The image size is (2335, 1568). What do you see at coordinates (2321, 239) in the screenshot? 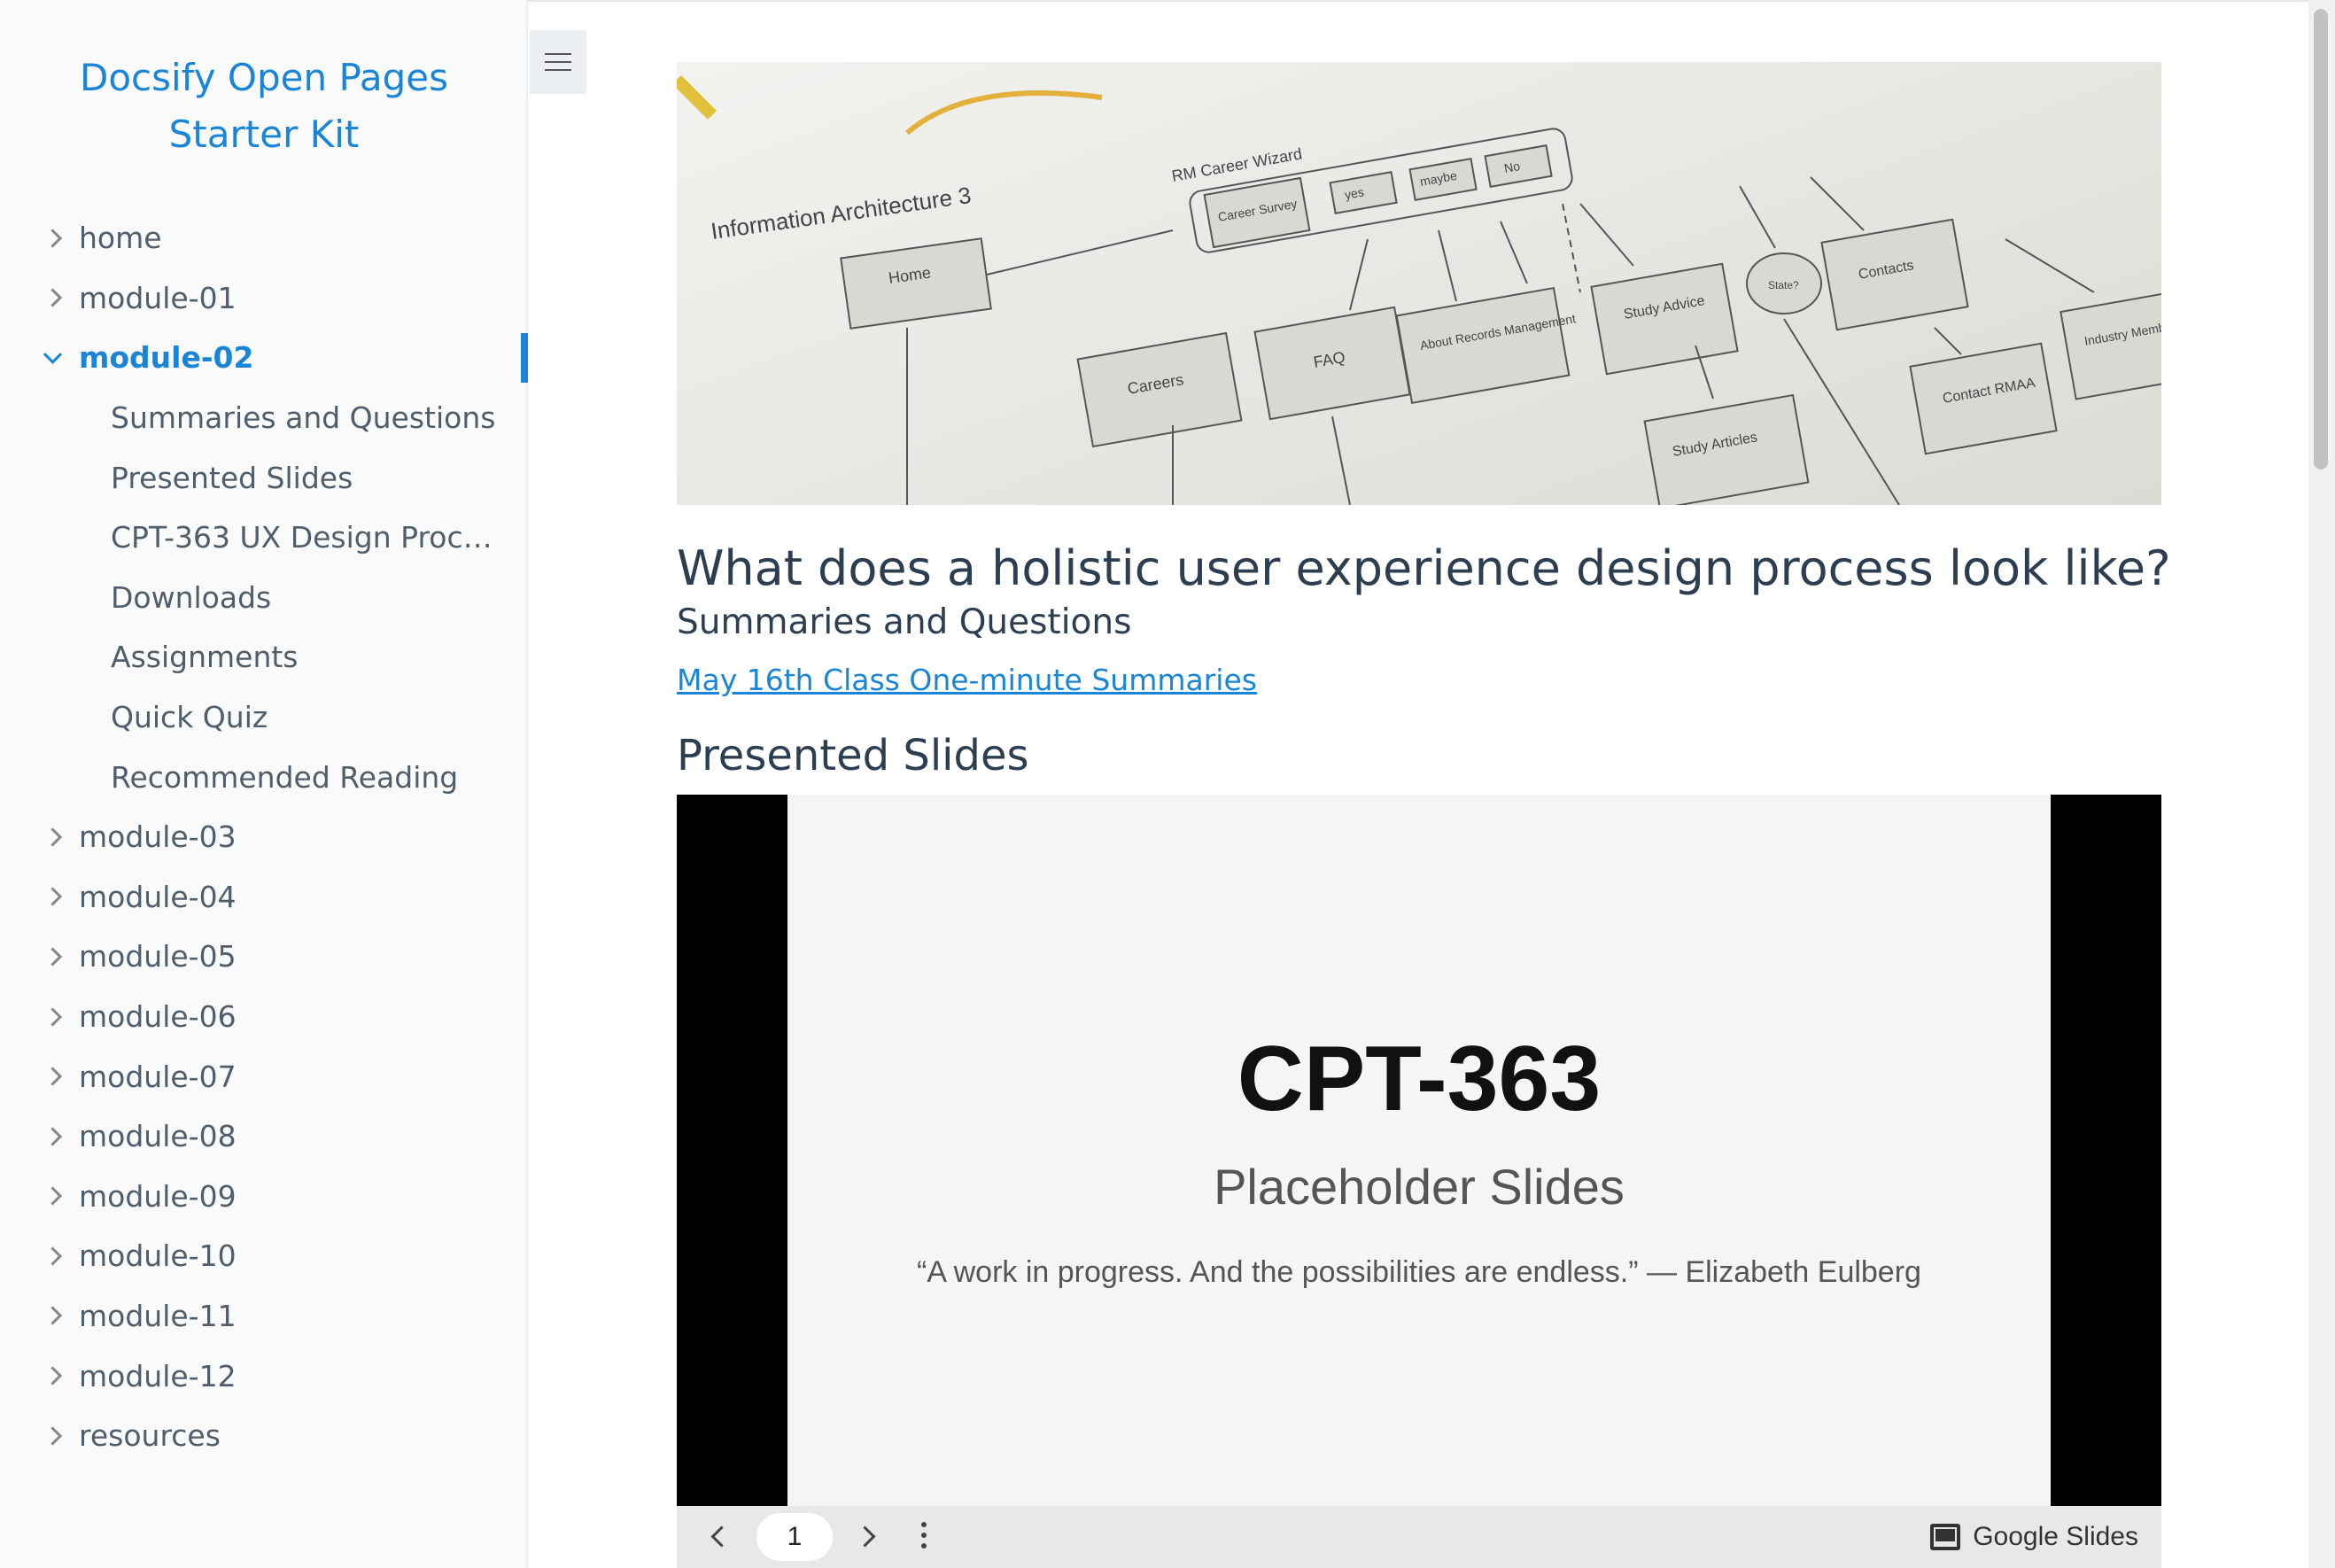
I see `scrollbar-thumb` at bounding box center [2321, 239].